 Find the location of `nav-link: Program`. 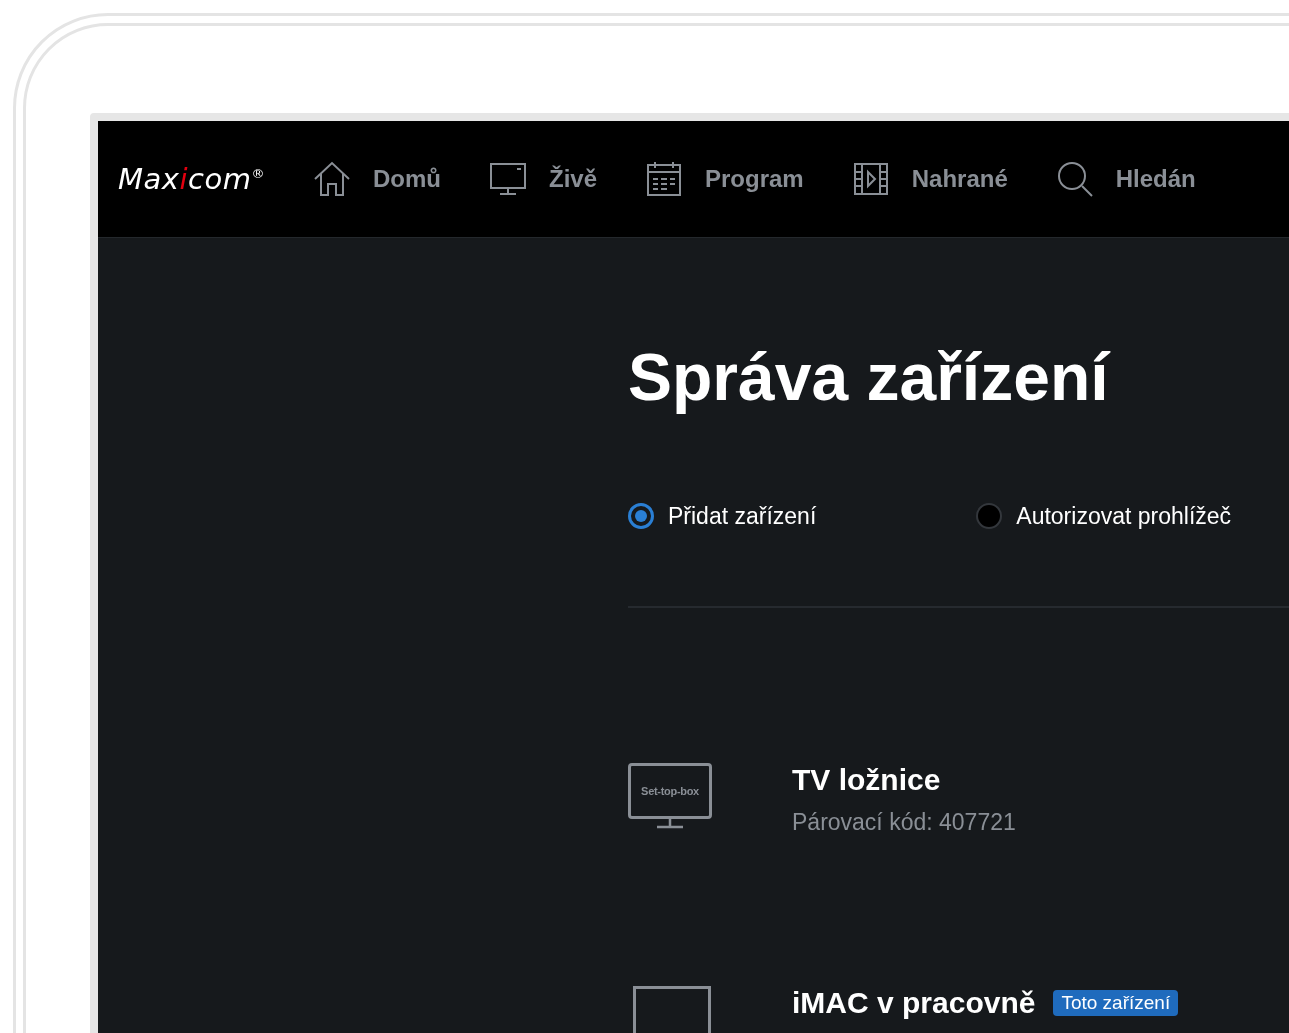

nav-link: Program is located at coordinates (754, 179).